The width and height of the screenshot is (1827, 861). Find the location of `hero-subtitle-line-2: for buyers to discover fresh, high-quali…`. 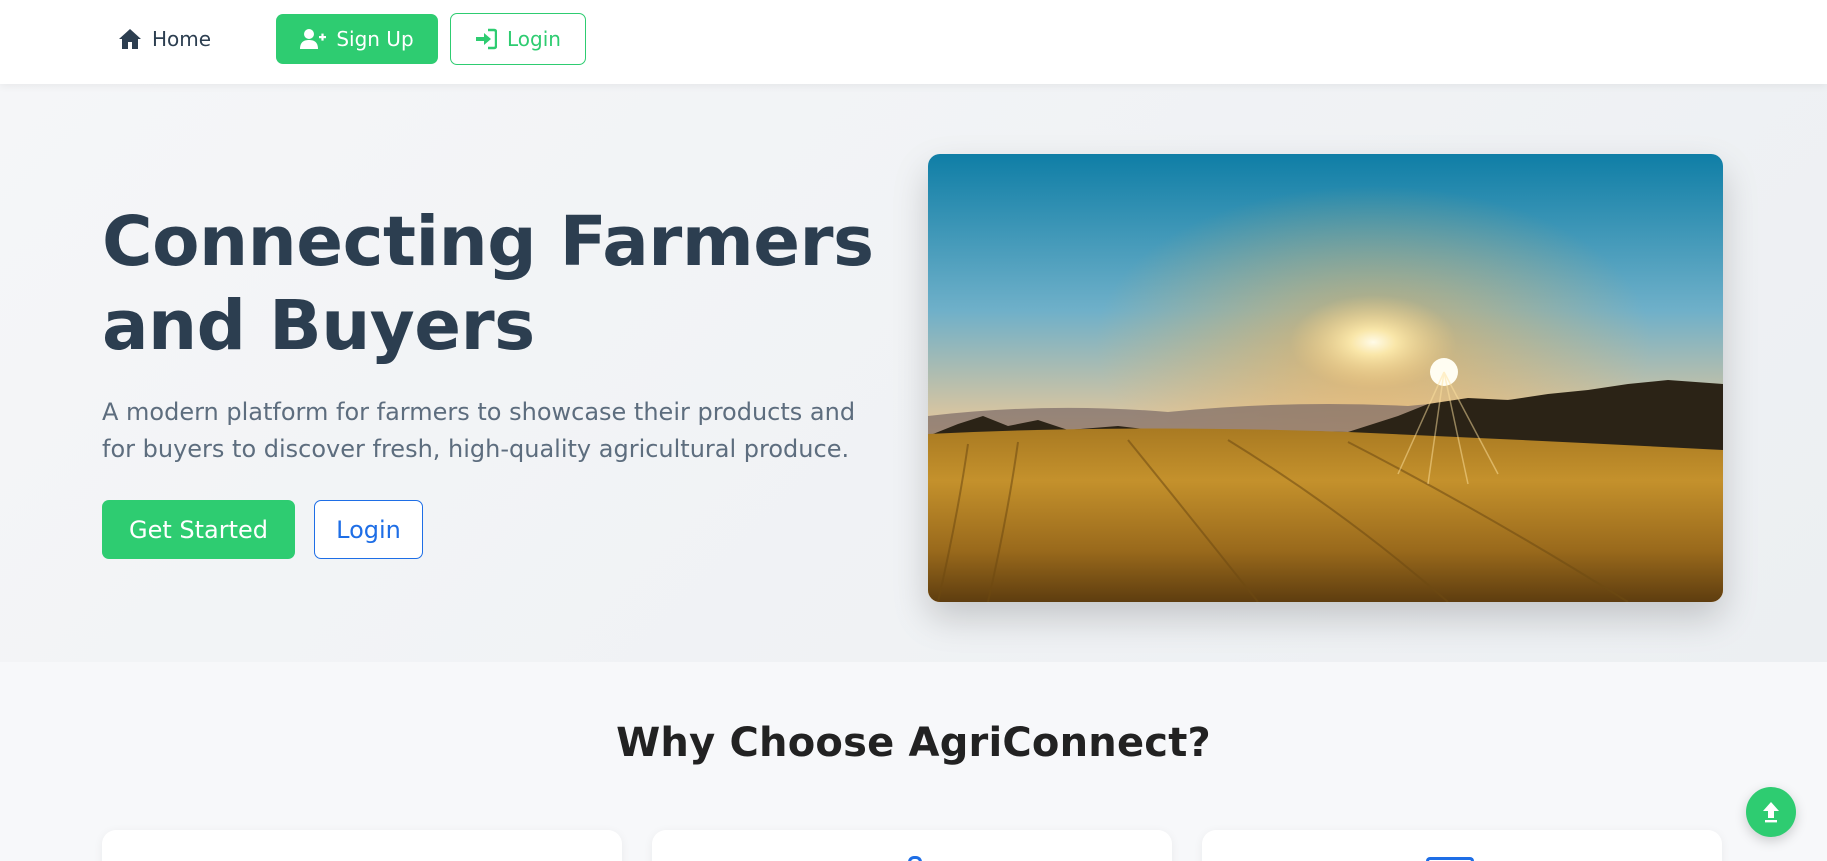

hero-subtitle-line-2: for buyers to discover fresh, high-quali… is located at coordinates (476, 449).